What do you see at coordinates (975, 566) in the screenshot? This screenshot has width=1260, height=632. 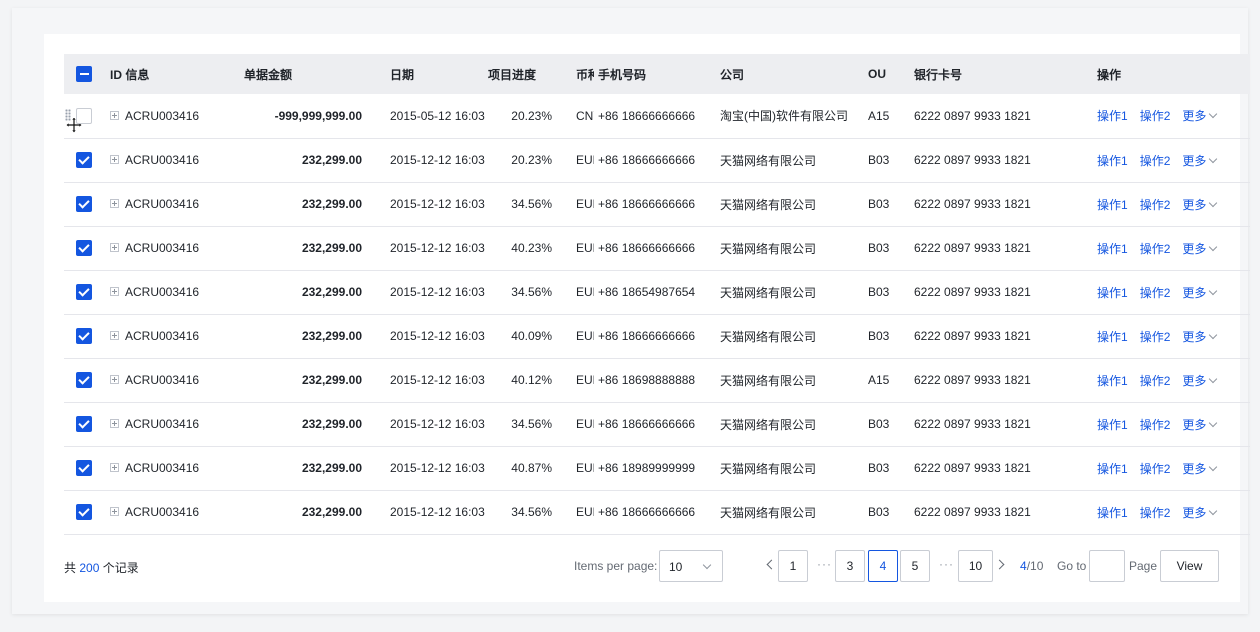 I see `page-button-10: 10` at bounding box center [975, 566].